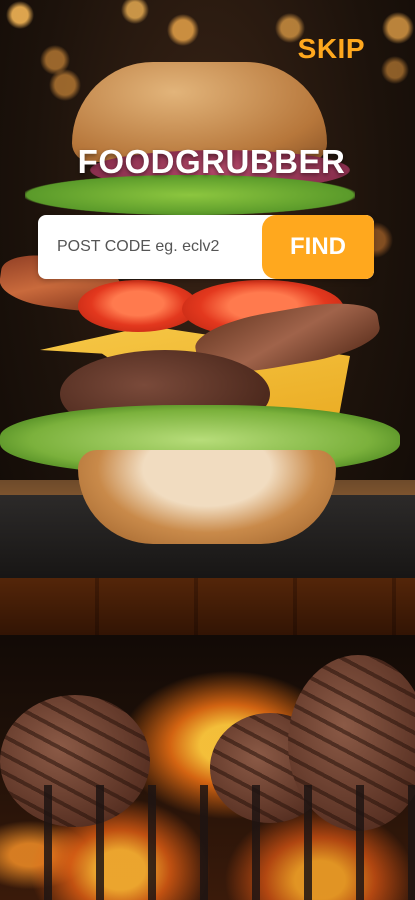 This screenshot has width=415, height=900. What do you see at coordinates (207, 497) in the screenshot?
I see `bun-bottom` at bounding box center [207, 497].